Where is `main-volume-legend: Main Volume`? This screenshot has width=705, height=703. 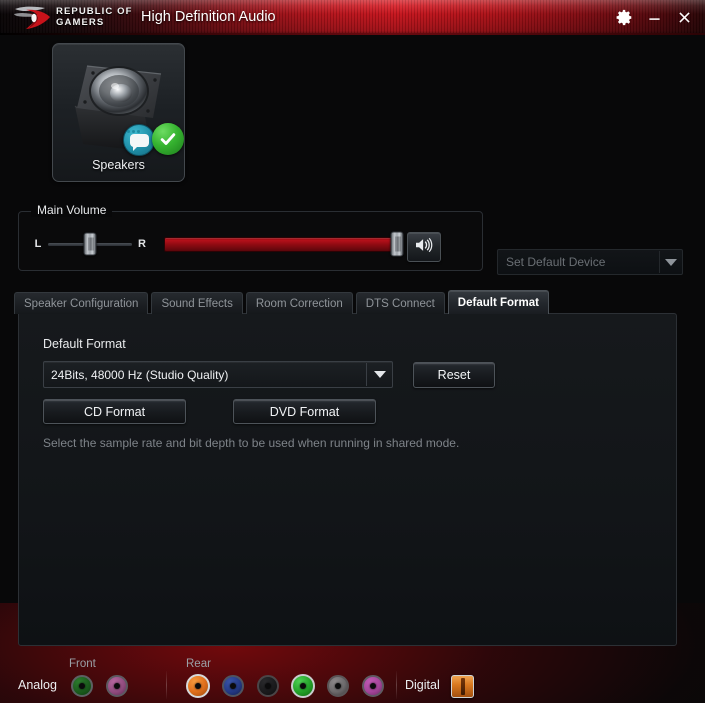 main-volume-legend: Main Volume is located at coordinates (72, 210).